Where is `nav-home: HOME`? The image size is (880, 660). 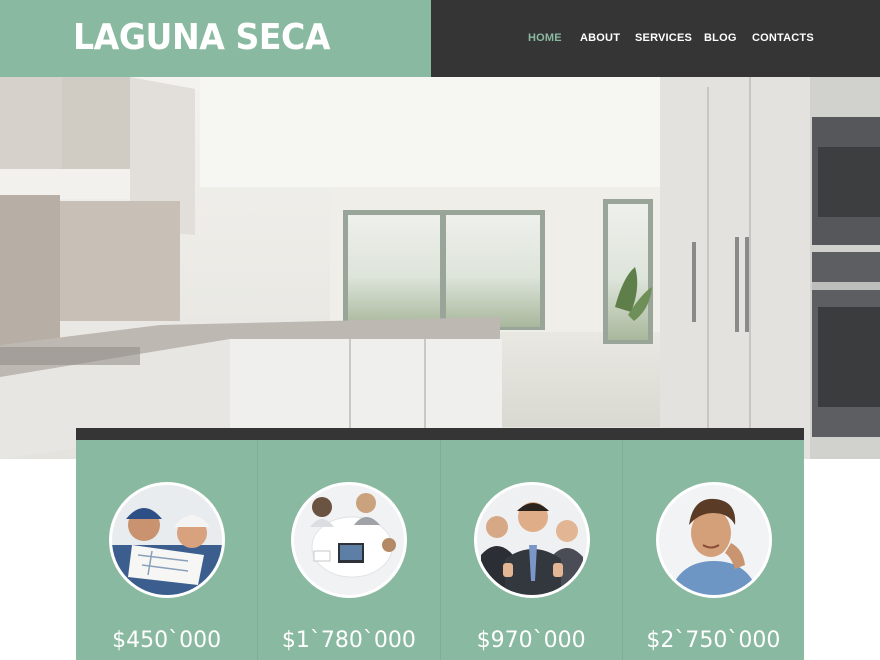
nav-home: HOME is located at coordinates (545, 38).